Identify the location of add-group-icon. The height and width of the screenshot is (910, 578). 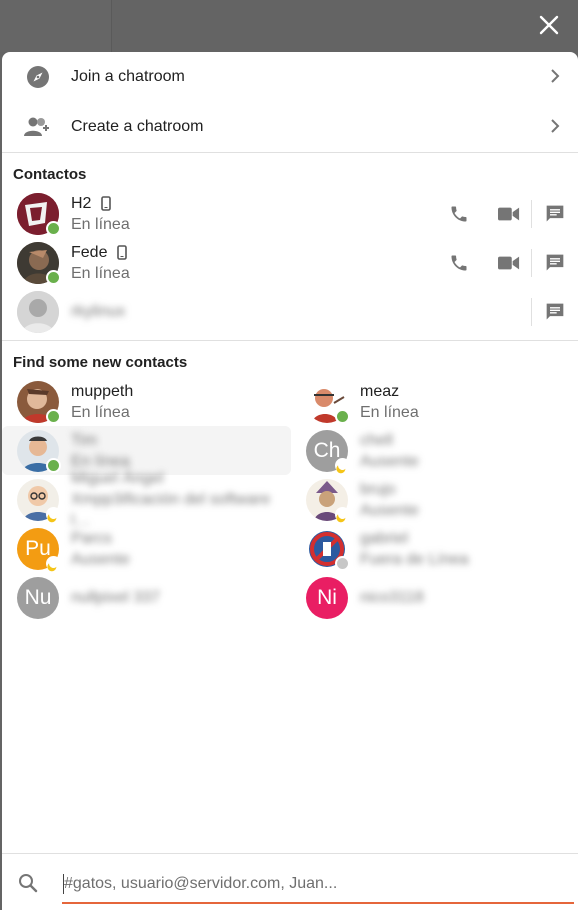
(38, 127).